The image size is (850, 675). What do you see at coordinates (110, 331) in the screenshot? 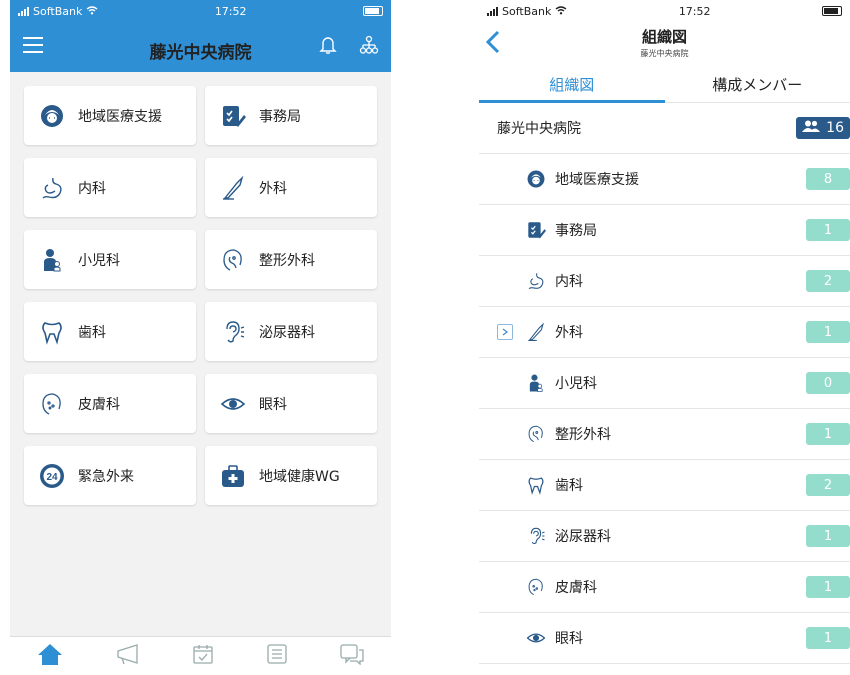
I see `department-tile: 歯科` at bounding box center [110, 331].